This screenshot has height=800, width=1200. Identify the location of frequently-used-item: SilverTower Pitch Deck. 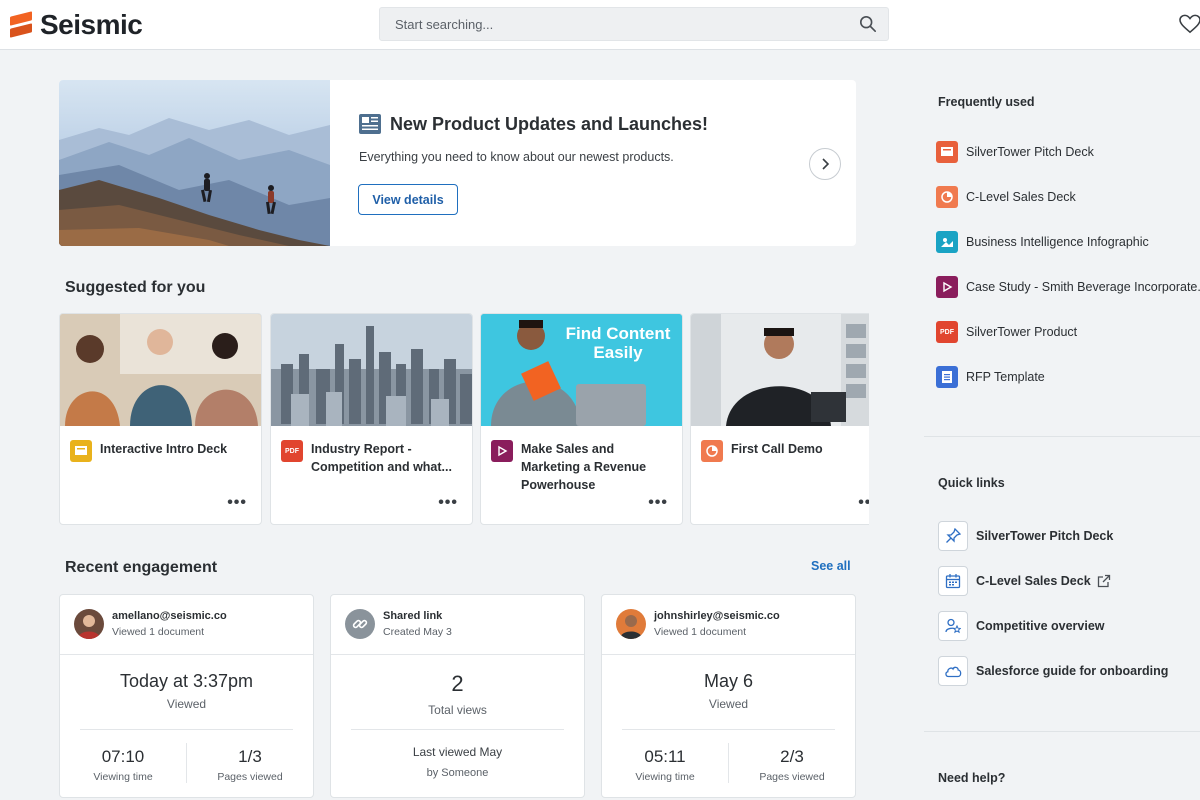
(1015, 152).